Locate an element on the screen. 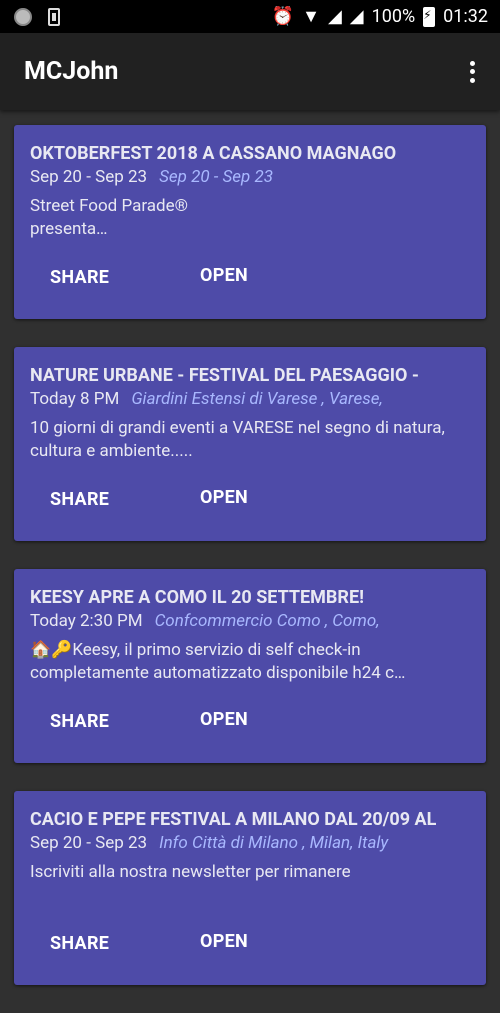 This screenshot has width=500, height=1013. wifi-icon: ▼ is located at coordinates (311, 16).